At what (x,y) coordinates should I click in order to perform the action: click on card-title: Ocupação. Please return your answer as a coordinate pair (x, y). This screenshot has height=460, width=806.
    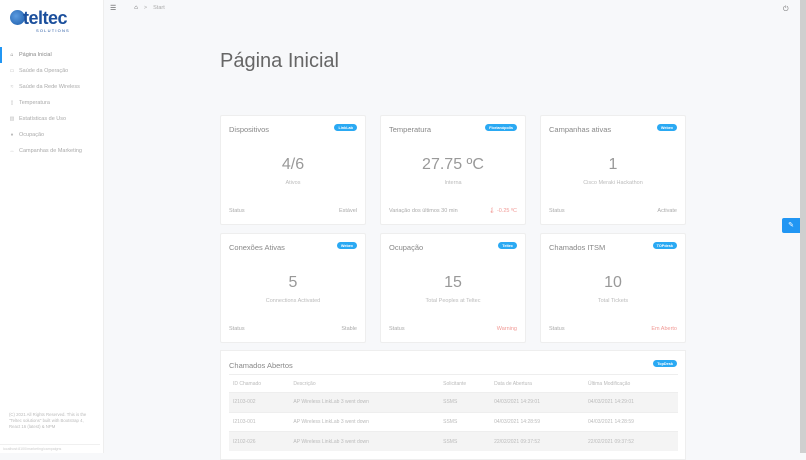
    Looking at the image, I should click on (406, 247).